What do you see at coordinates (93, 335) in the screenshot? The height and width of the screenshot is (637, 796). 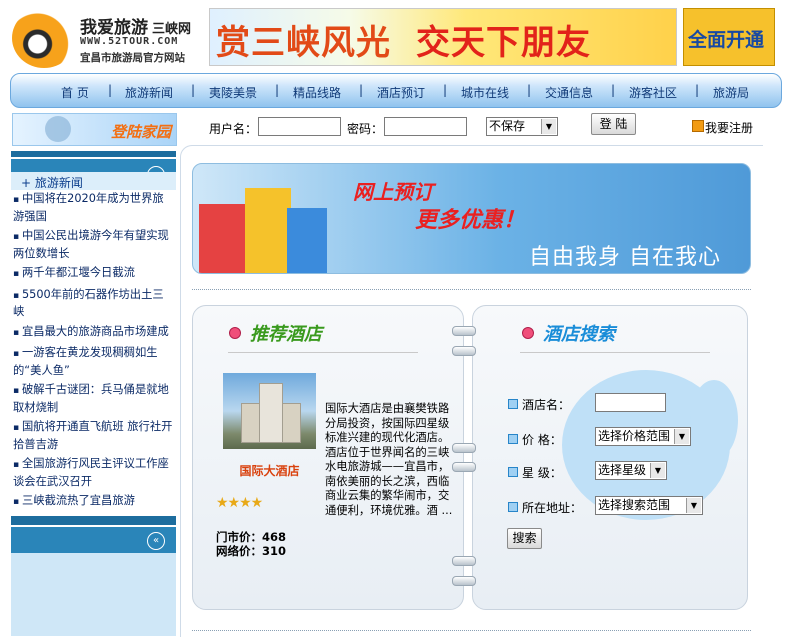 I see `news-link: 宜昌最大的旅游商品市场建成` at bounding box center [93, 335].